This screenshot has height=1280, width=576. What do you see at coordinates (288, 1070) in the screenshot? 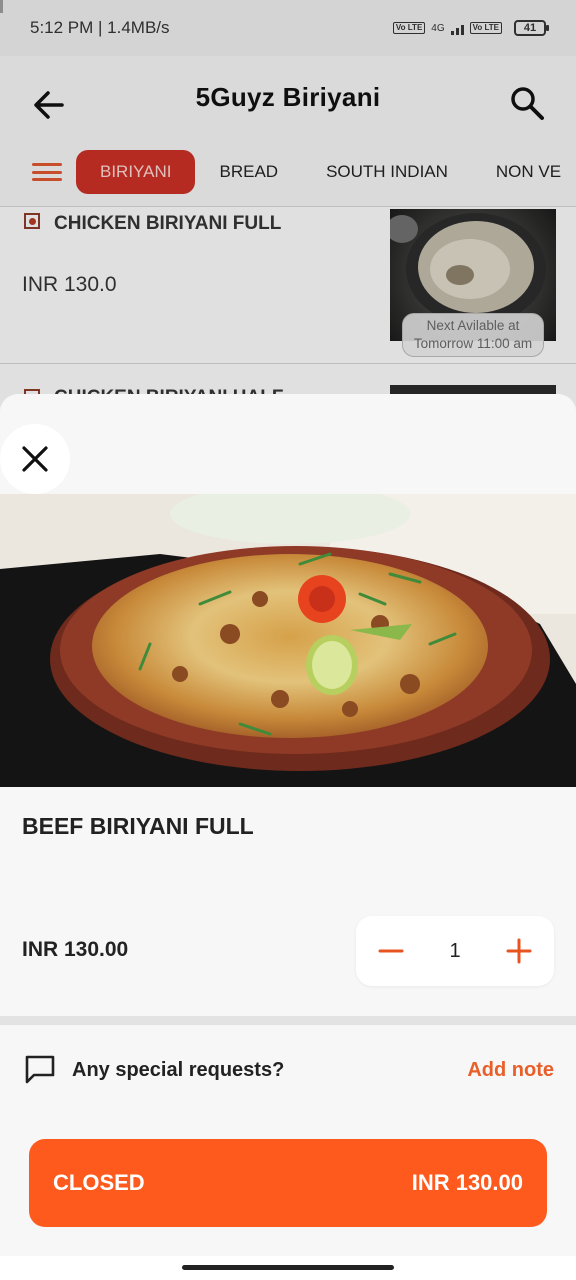
I see `special-requests-row: Any special requests? Add note` at bounding box center [288, 1070].